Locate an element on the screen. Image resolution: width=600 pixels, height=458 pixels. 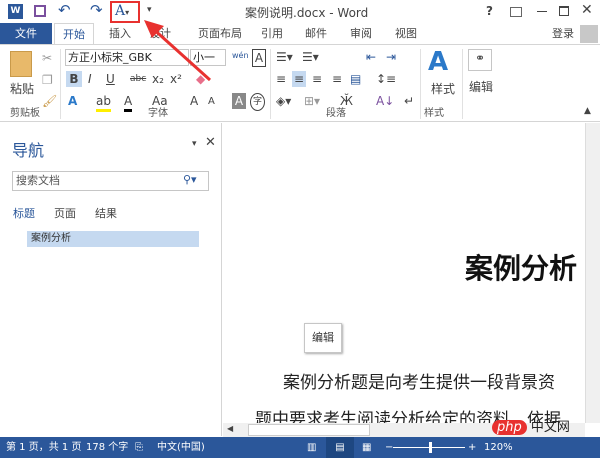
align-right-icon: ≡ is located at coordinates (317, 79).